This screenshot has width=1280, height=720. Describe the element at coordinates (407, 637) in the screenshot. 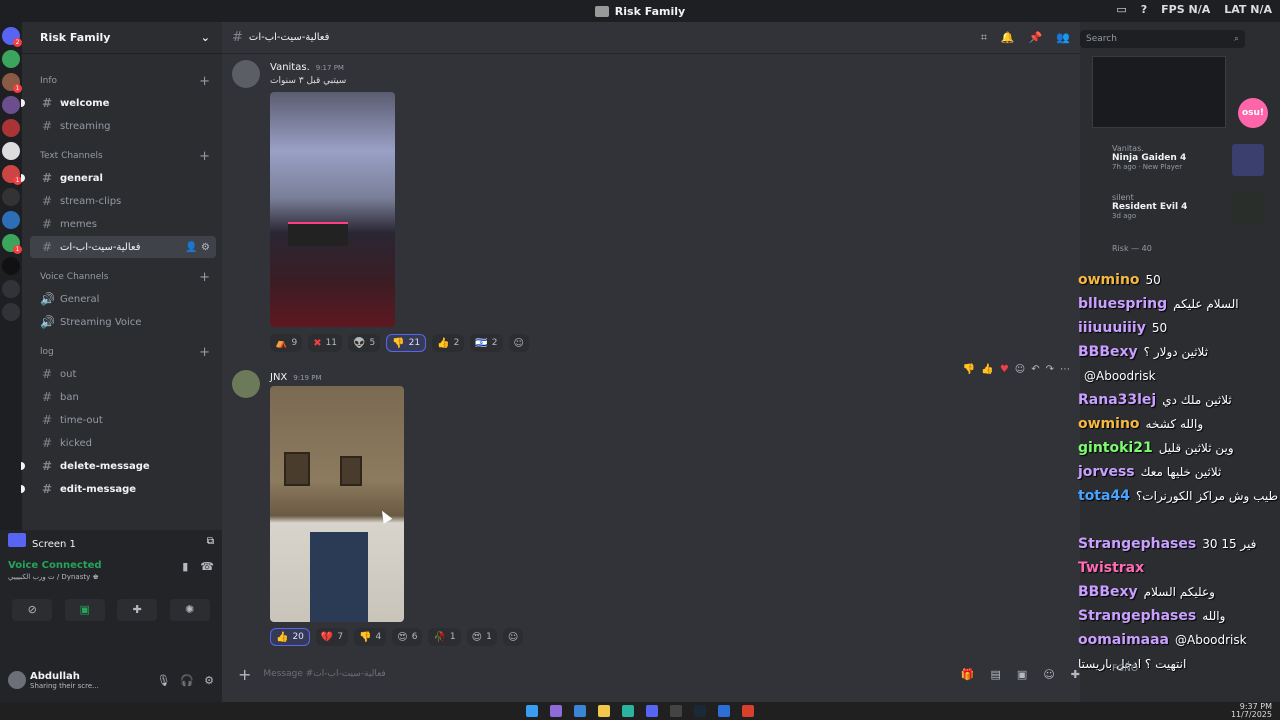

I see `reaction: 😍 6` at that location.